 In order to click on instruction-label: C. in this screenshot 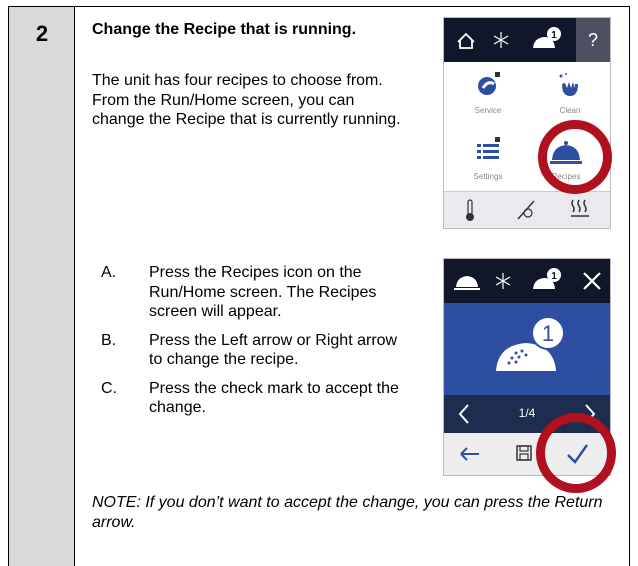, I will do `click(109, 388)`.